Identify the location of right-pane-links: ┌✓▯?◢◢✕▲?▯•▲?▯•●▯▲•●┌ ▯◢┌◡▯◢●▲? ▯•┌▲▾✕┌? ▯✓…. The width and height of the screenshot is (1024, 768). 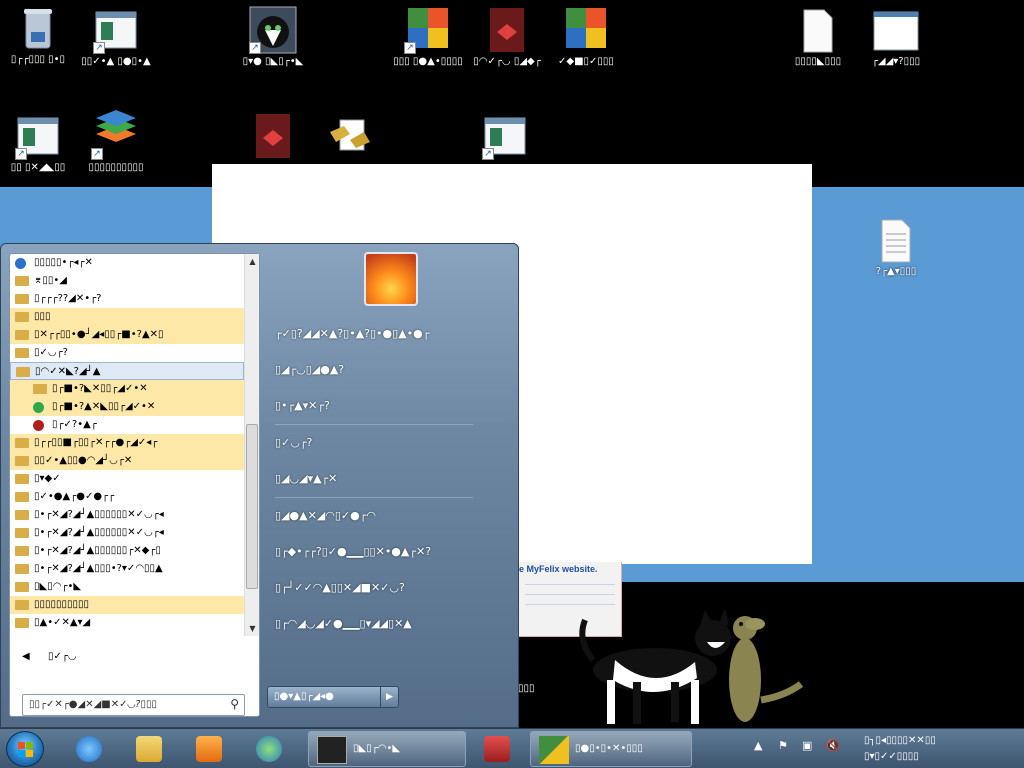
(388, 479).